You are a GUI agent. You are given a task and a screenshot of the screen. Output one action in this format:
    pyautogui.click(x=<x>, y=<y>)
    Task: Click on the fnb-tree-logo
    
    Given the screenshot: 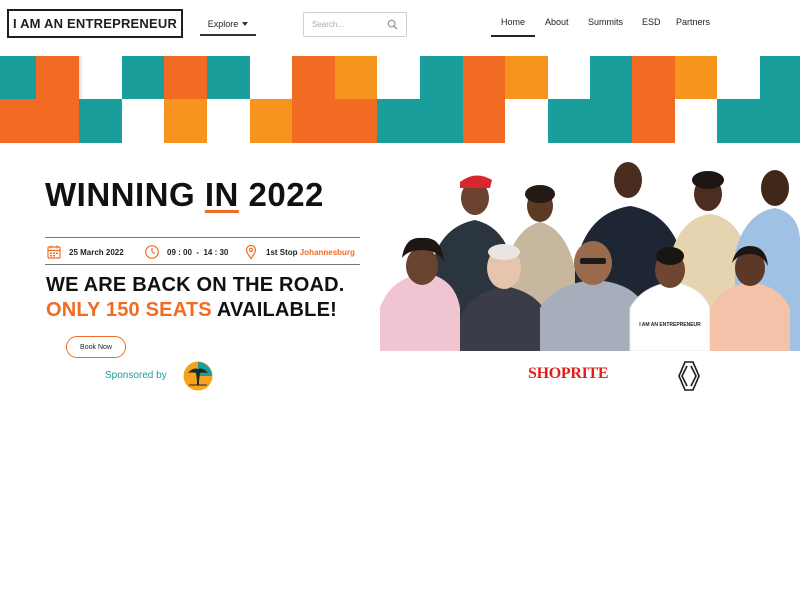 What is the action you would take?
    pyautogui.click(x=198, y=376)
    